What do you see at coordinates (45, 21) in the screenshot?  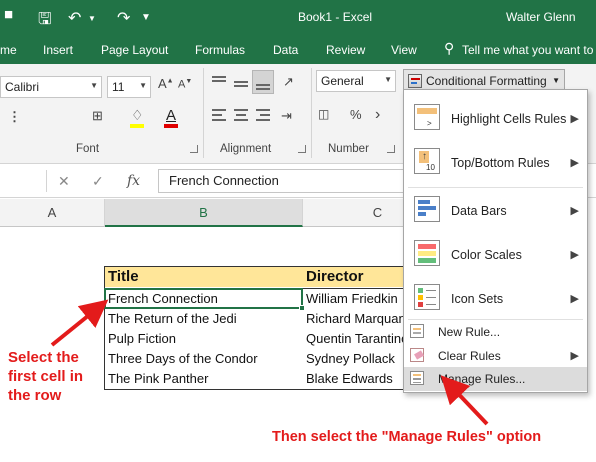 I see `save-icon: 🖫` at bounding box center [45, 21].